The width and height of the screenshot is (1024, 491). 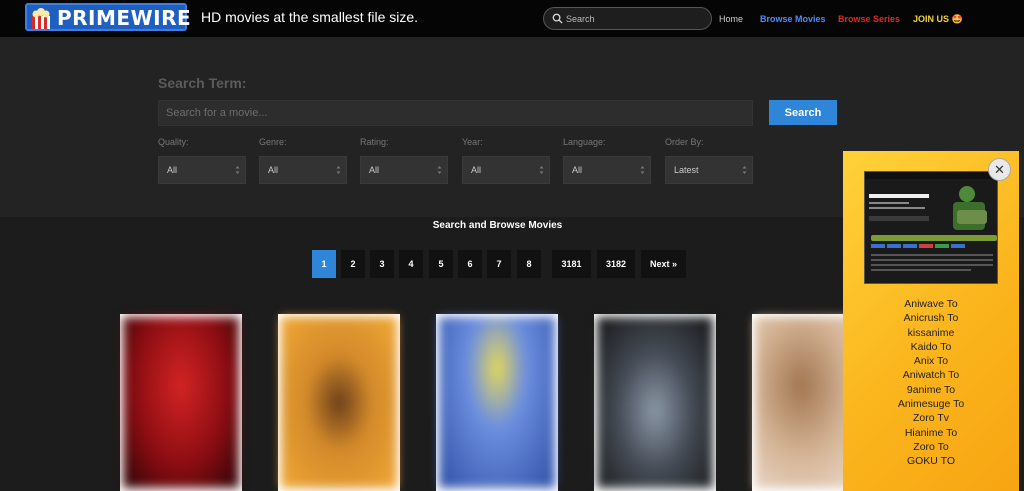 I want to click on popup-link: Aniwave To, so click(x=931, y=304).